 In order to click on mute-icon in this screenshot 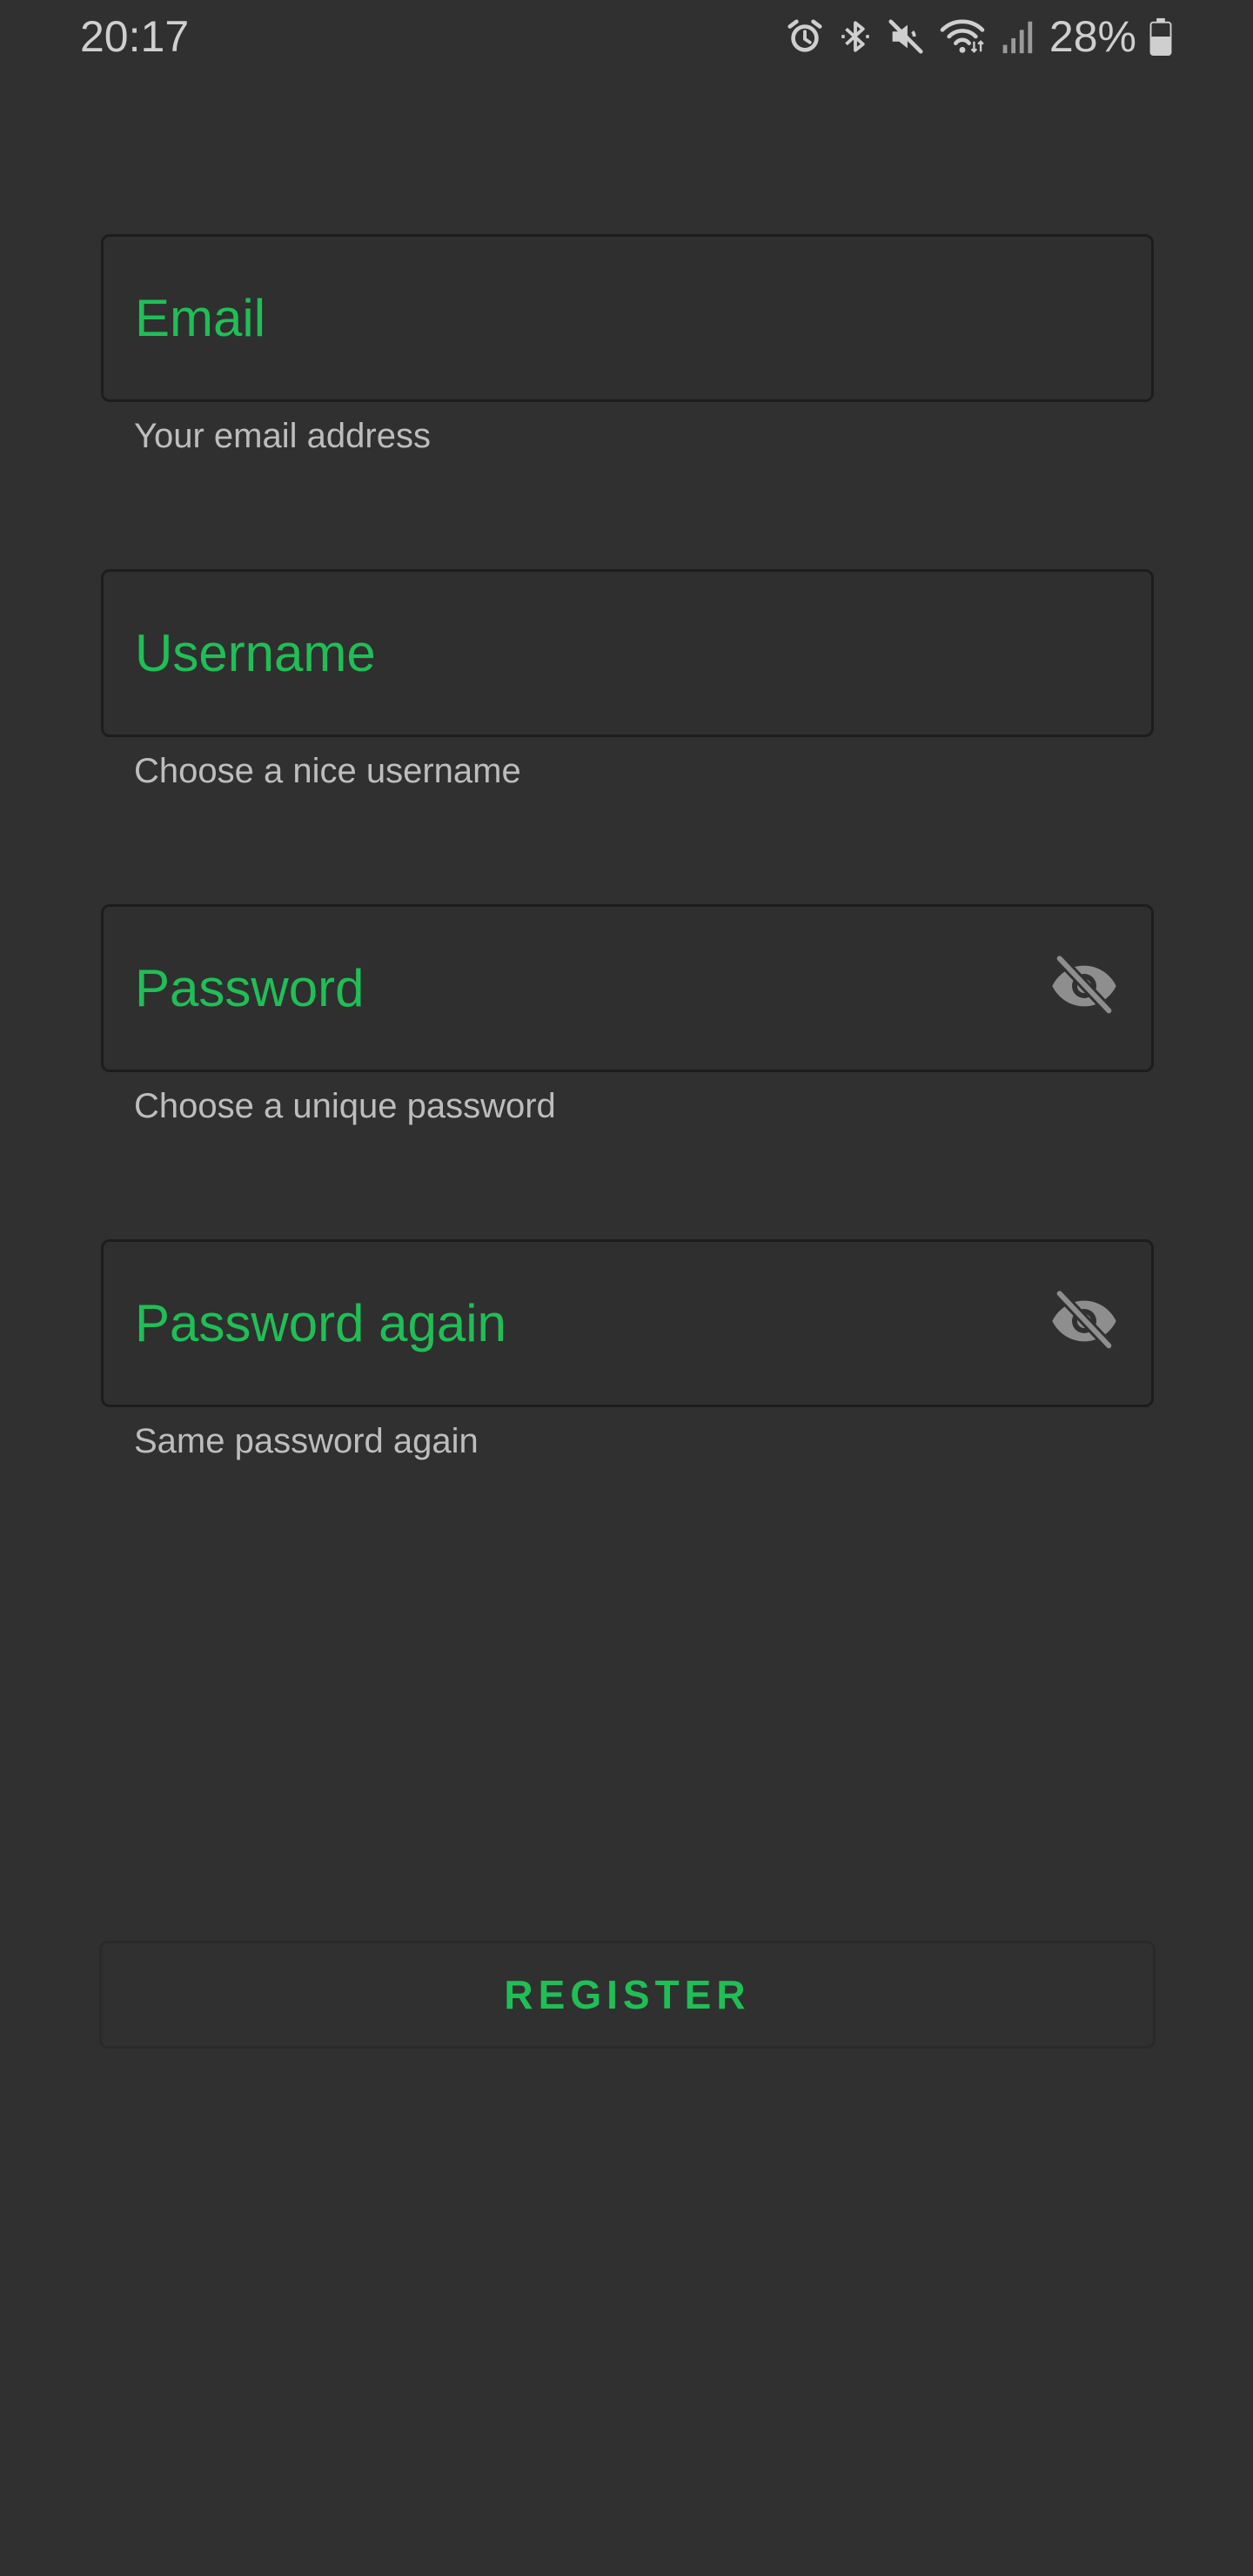, I will do `click(906, 37)`.